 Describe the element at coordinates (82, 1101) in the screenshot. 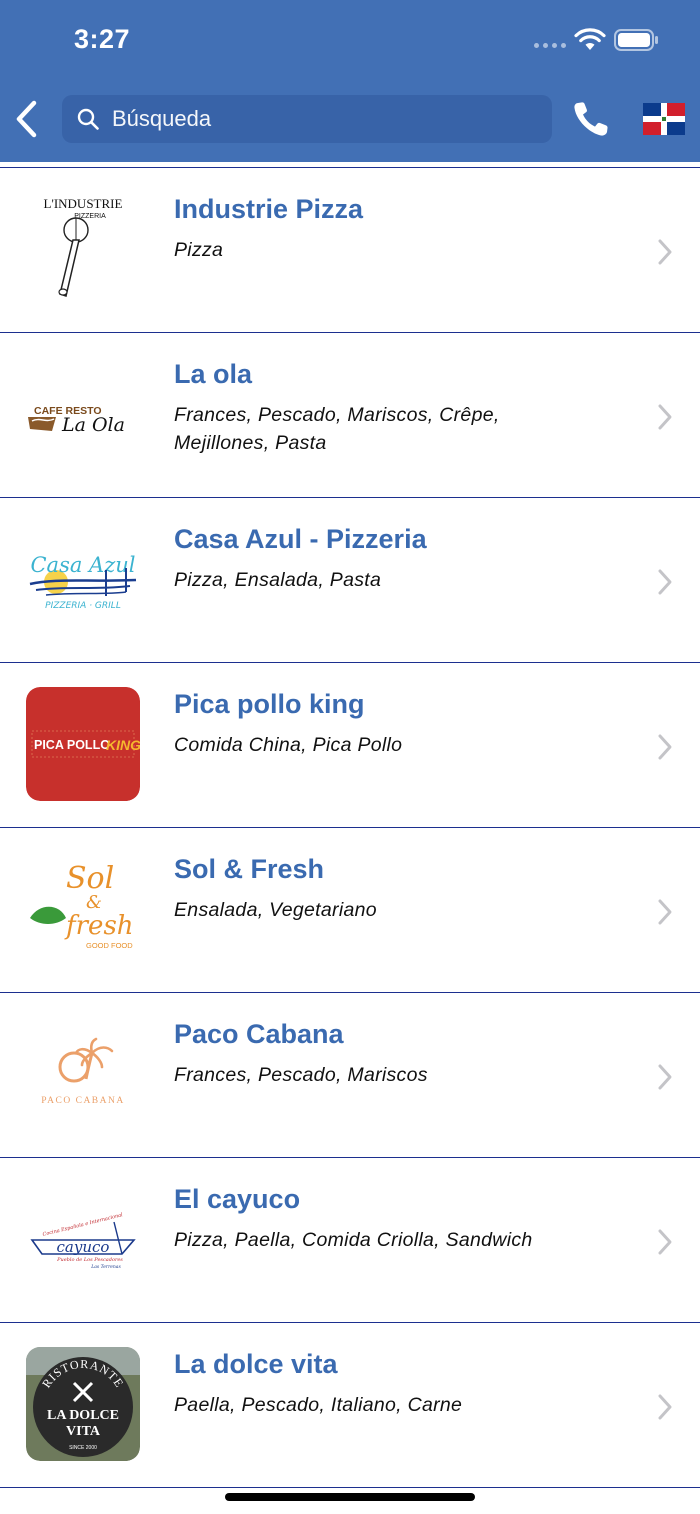

I see `svg-text: PACO CABANA` at that location.